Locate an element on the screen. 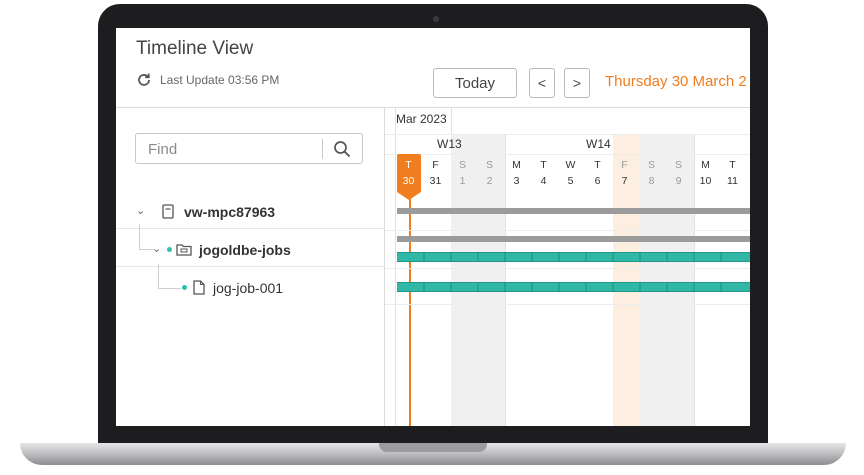  group-timeline-bar is located at coordinates (573, 239).